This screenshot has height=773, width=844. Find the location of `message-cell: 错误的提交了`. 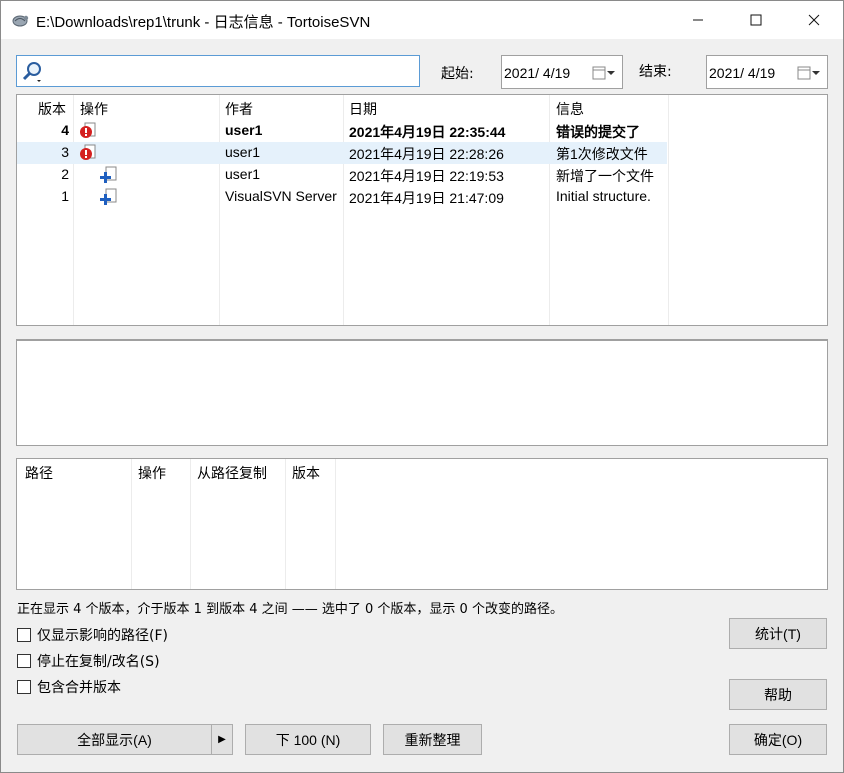

message-cell: 错误的提交了 is located at coordinates (598, 132).